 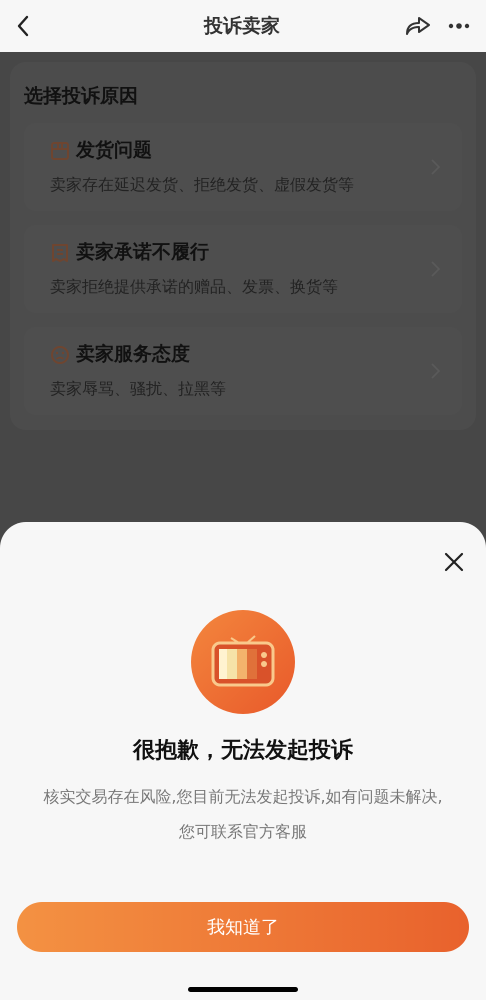 I want to click on reason-title: 卖家服务态度, so click(x=133, y=355).